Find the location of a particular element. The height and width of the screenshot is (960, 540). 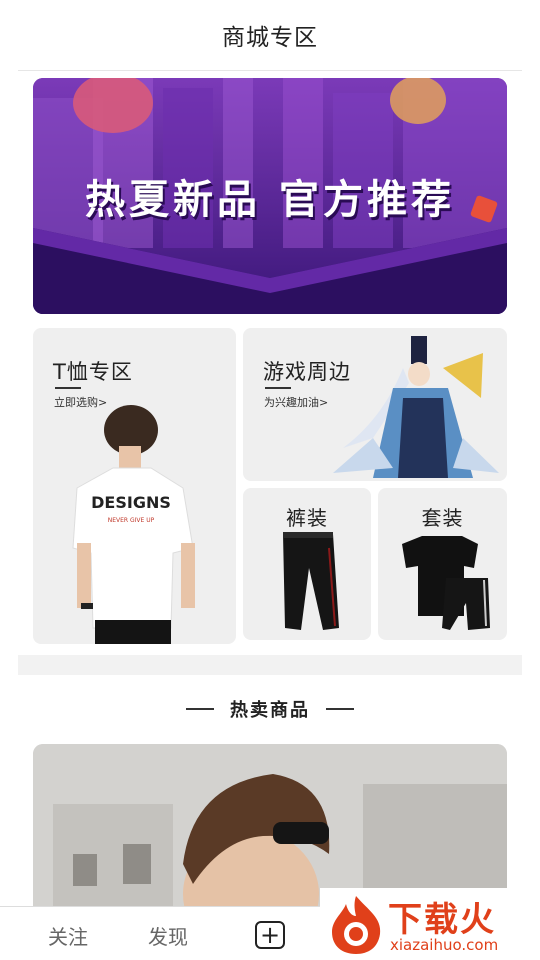

tshirt-model-image: DESIGNS NEVER GIVE UP is located at coordinates (133, 524).